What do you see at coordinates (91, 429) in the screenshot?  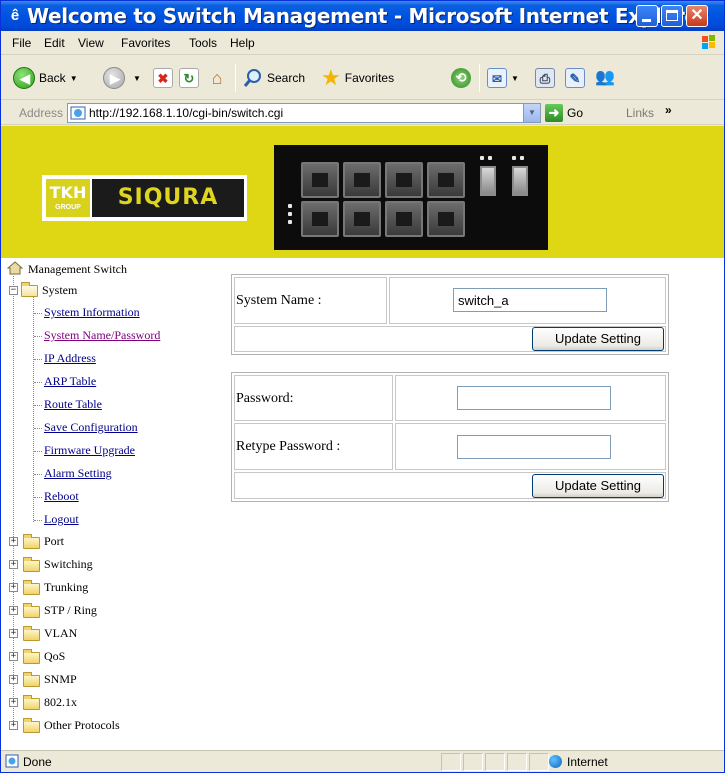 I see `tree-item-save-configuration: Save Configuration` at bounding box center [91, 429].